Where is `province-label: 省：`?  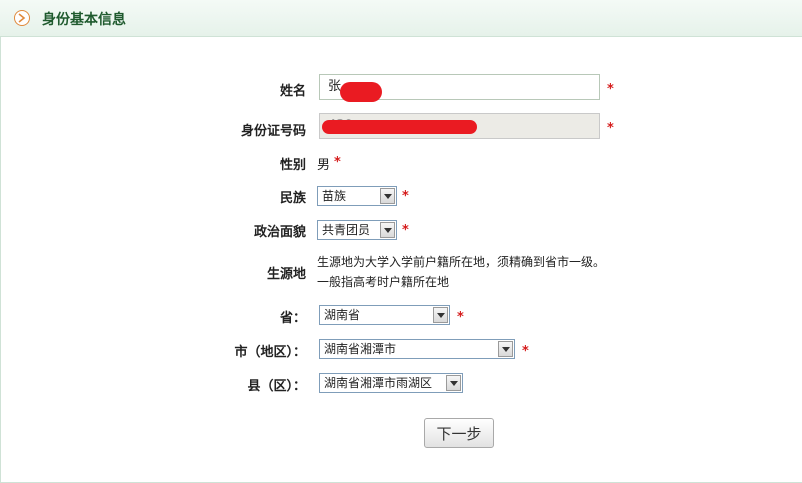
province-label: 省： is located at coordinates (292, 318).